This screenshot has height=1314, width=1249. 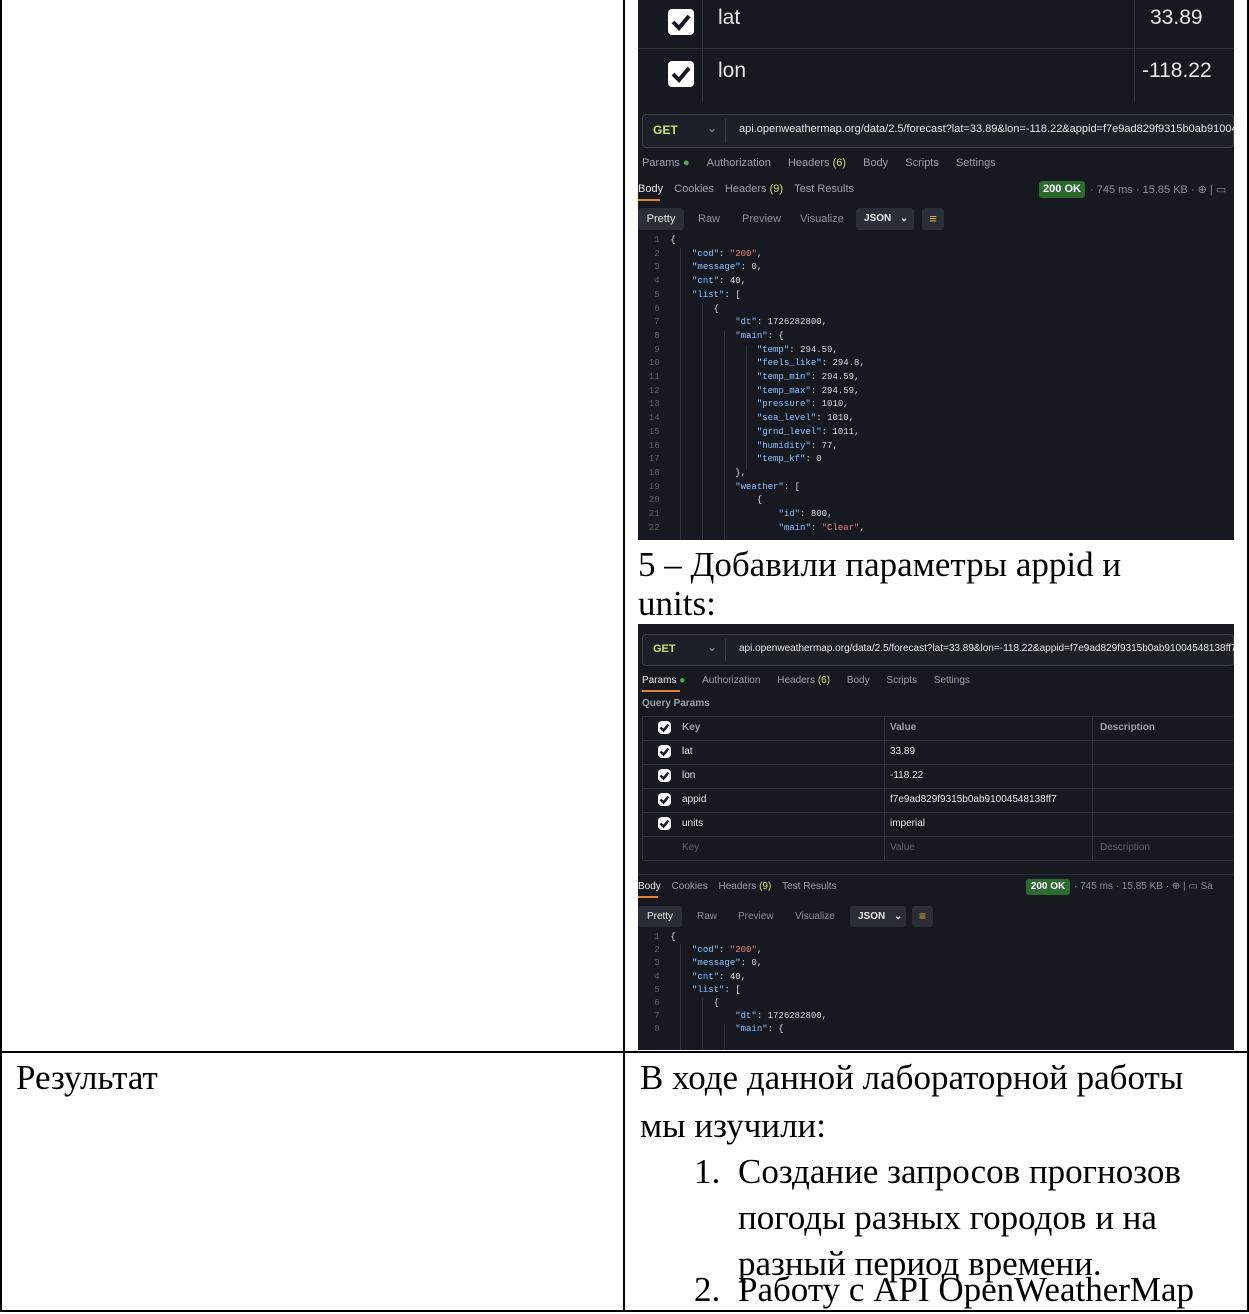 I want to click on new-param-description: Description, so click(x=1125, y=847).